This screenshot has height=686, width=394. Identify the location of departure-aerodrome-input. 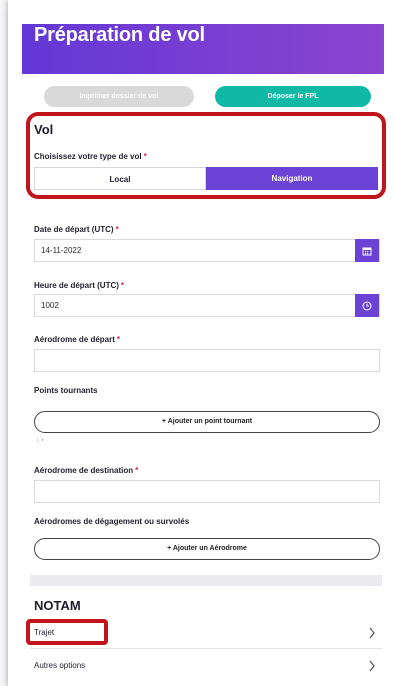
(207, 360).